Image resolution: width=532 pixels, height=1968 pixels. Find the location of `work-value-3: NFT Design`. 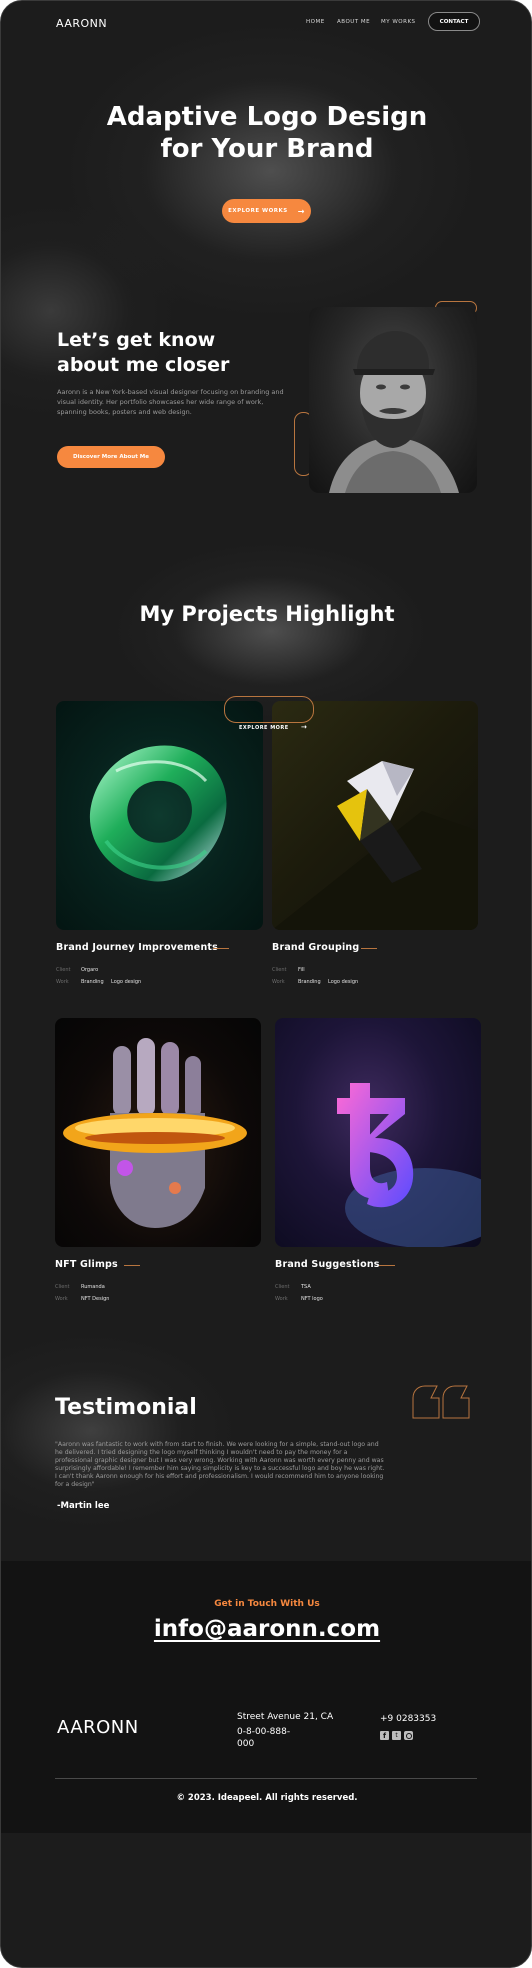

work-value-3: NFT Design is located at coordinates (95, 1299).